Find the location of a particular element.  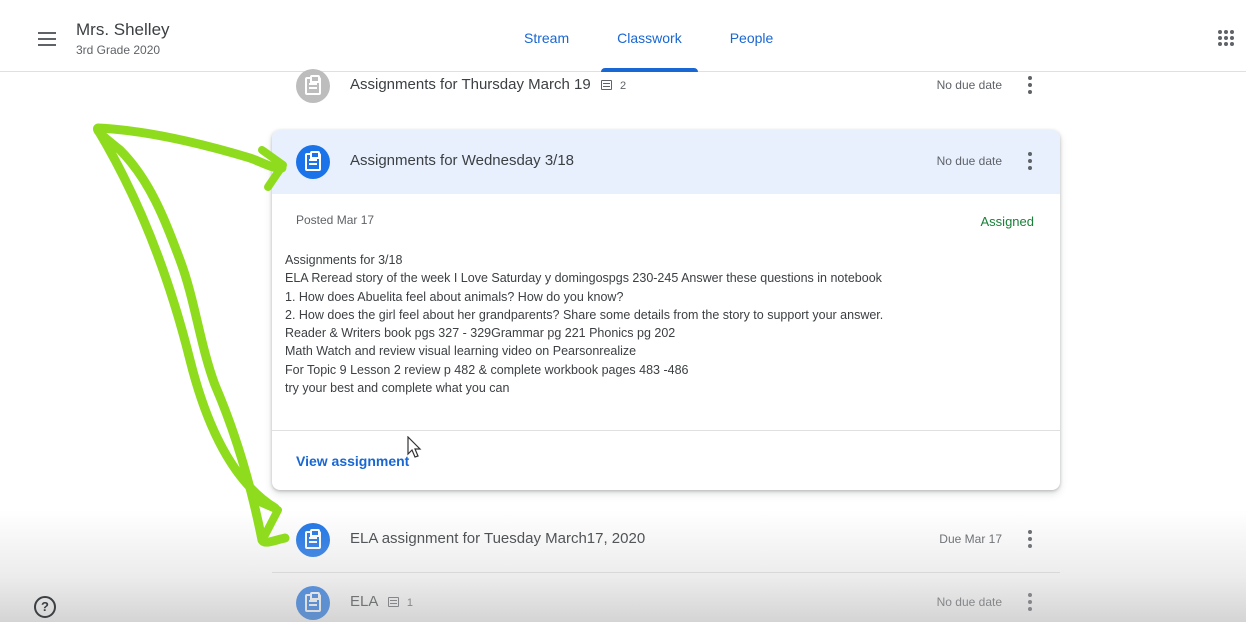

help-icon: ? is located at coordinates (45, 607).